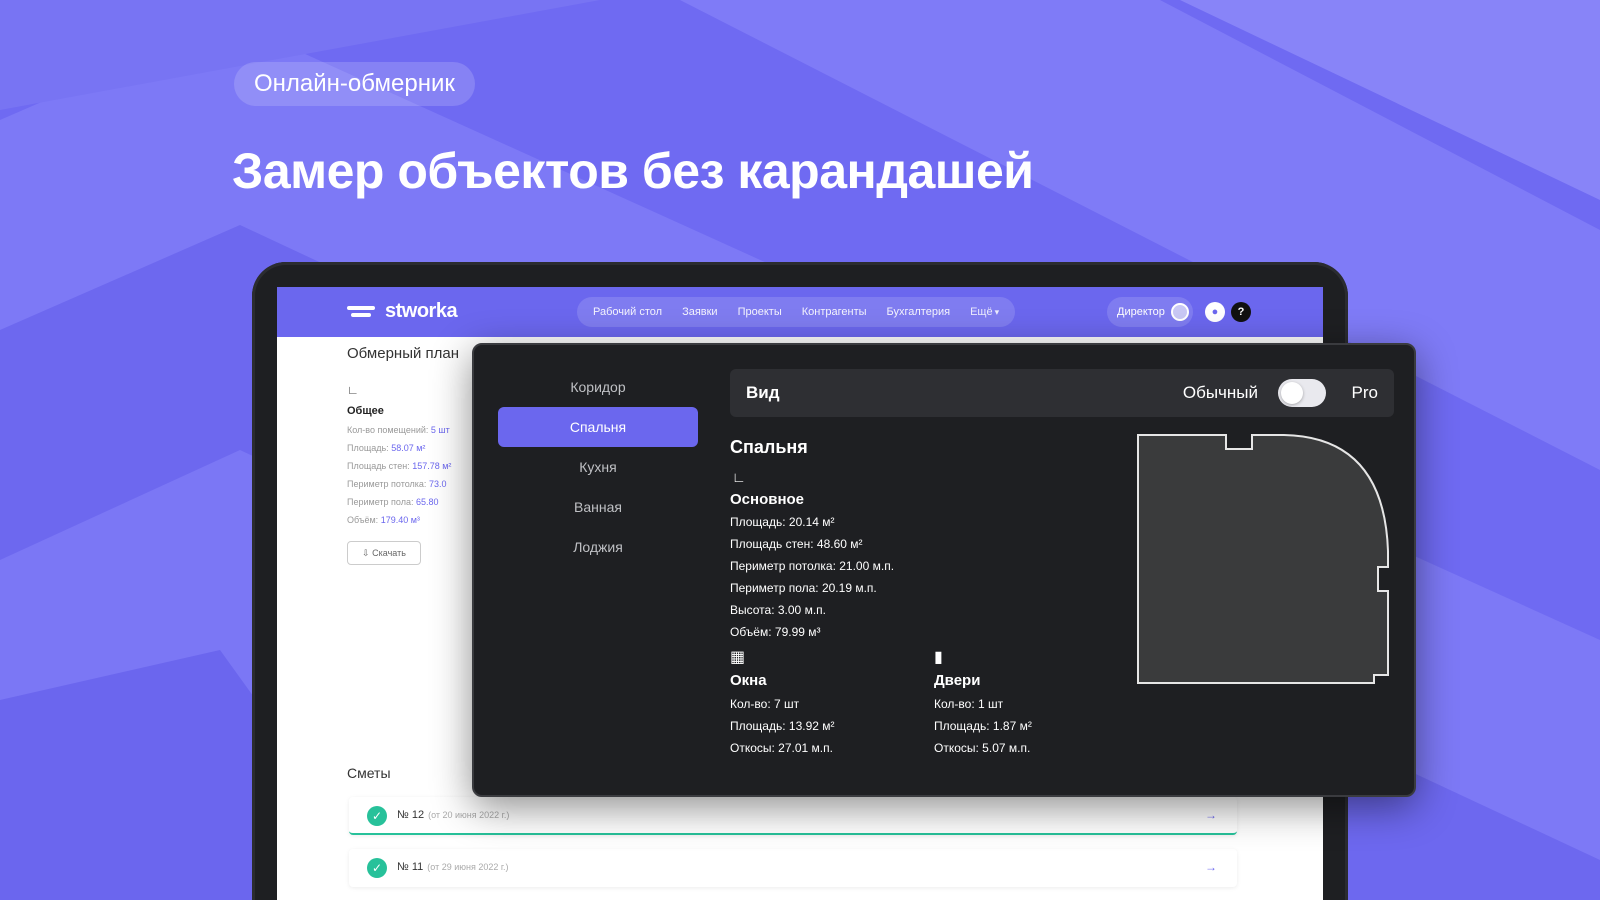  What do you see at coordinates (386, 448) in the screenshot?
I see `summary-item: Площадь: 58.07 м²` at bounding box center [386, 448].